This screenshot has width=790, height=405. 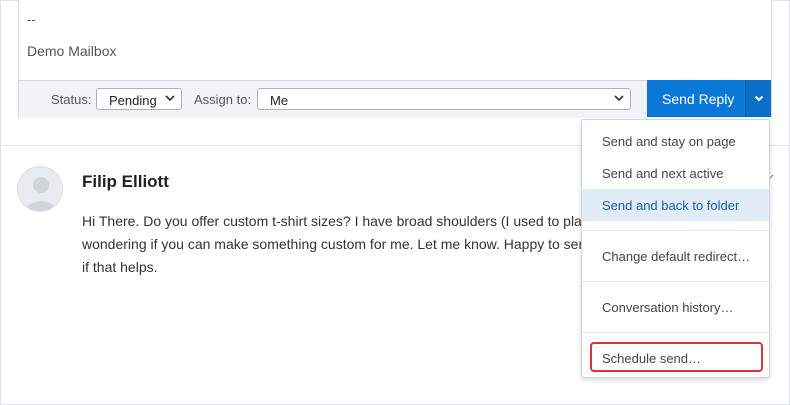 I want to click on assign-select: Me, so click(x=444, y=99).